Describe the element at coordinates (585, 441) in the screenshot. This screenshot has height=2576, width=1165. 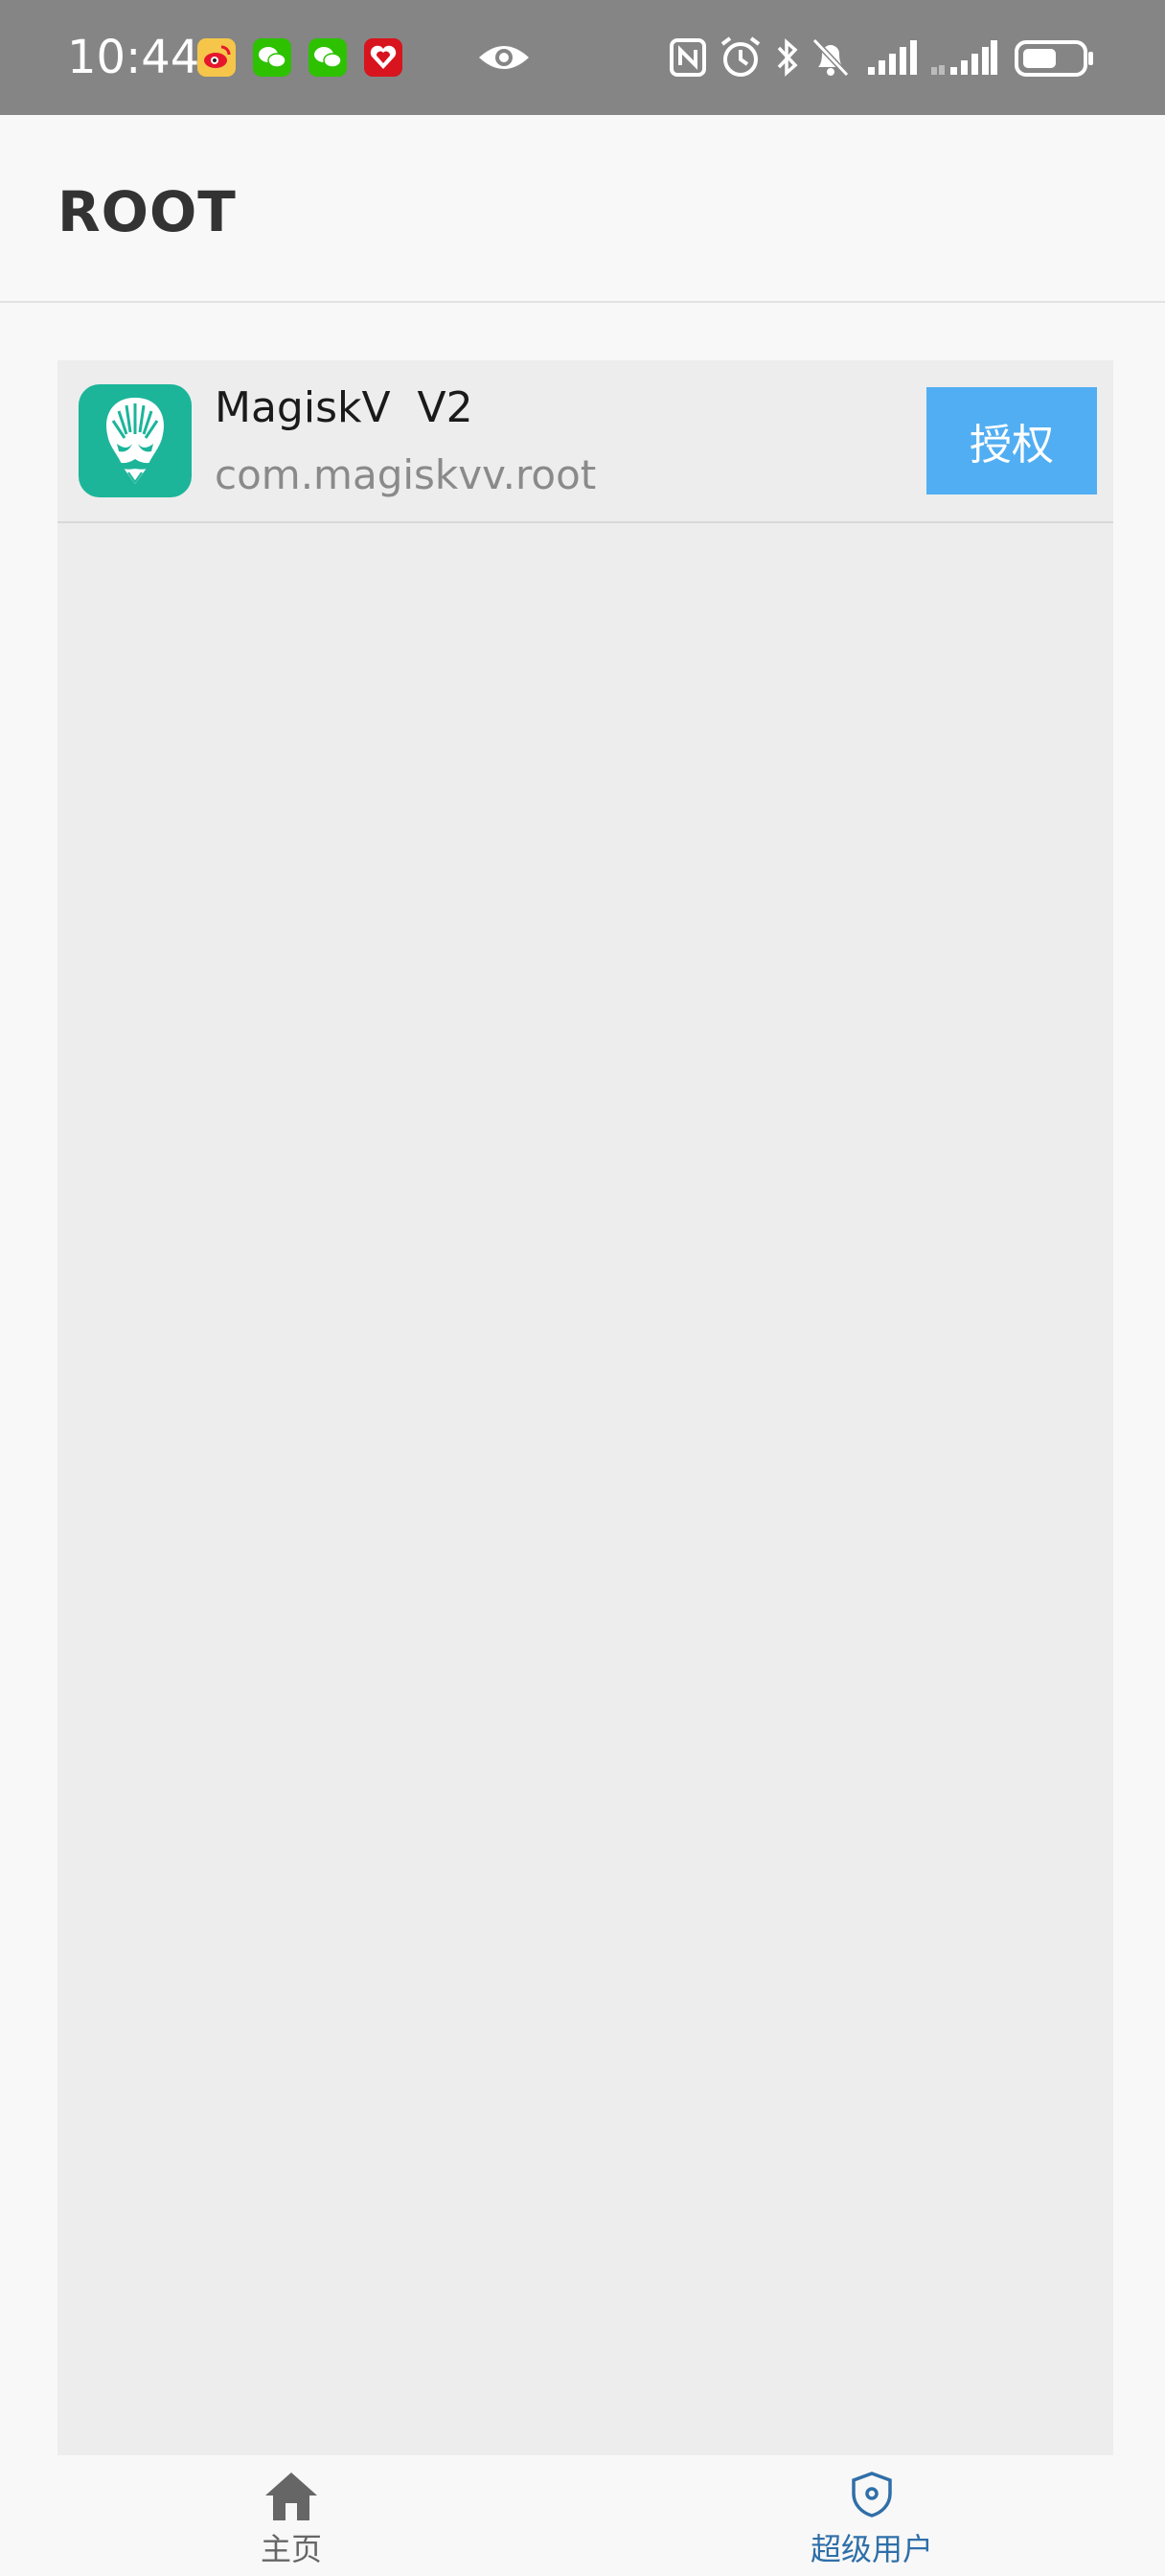
I see `list-item: MagiskV V2 com.magiskvv.root 授权` at that location.